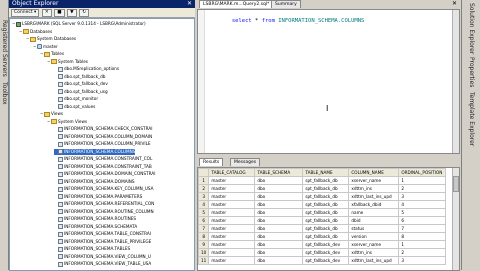  Describe the element at coordinates (204, 252) in the screenshot. I see `row-number-cell: 10` at that location.